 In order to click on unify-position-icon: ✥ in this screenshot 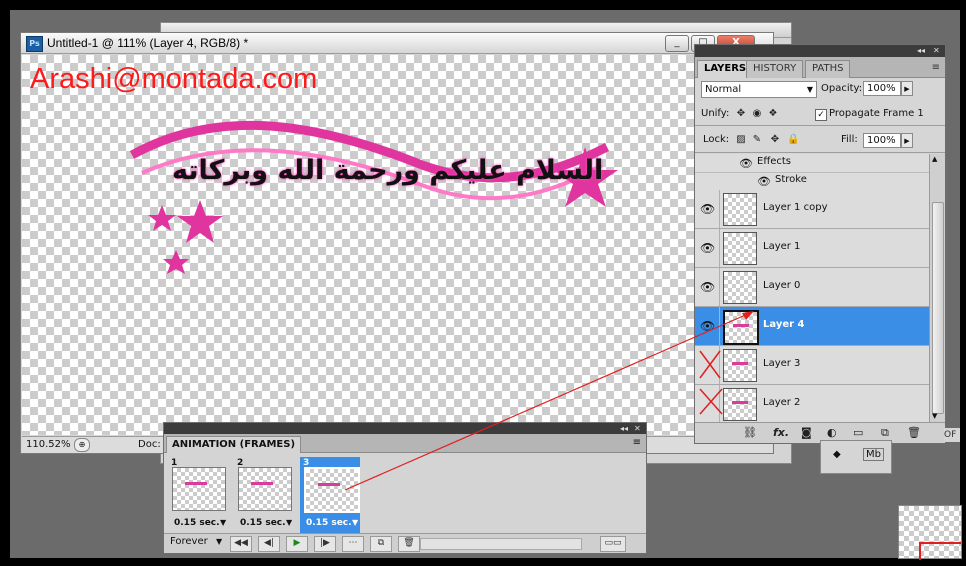, I will do `click(741, 114)`.